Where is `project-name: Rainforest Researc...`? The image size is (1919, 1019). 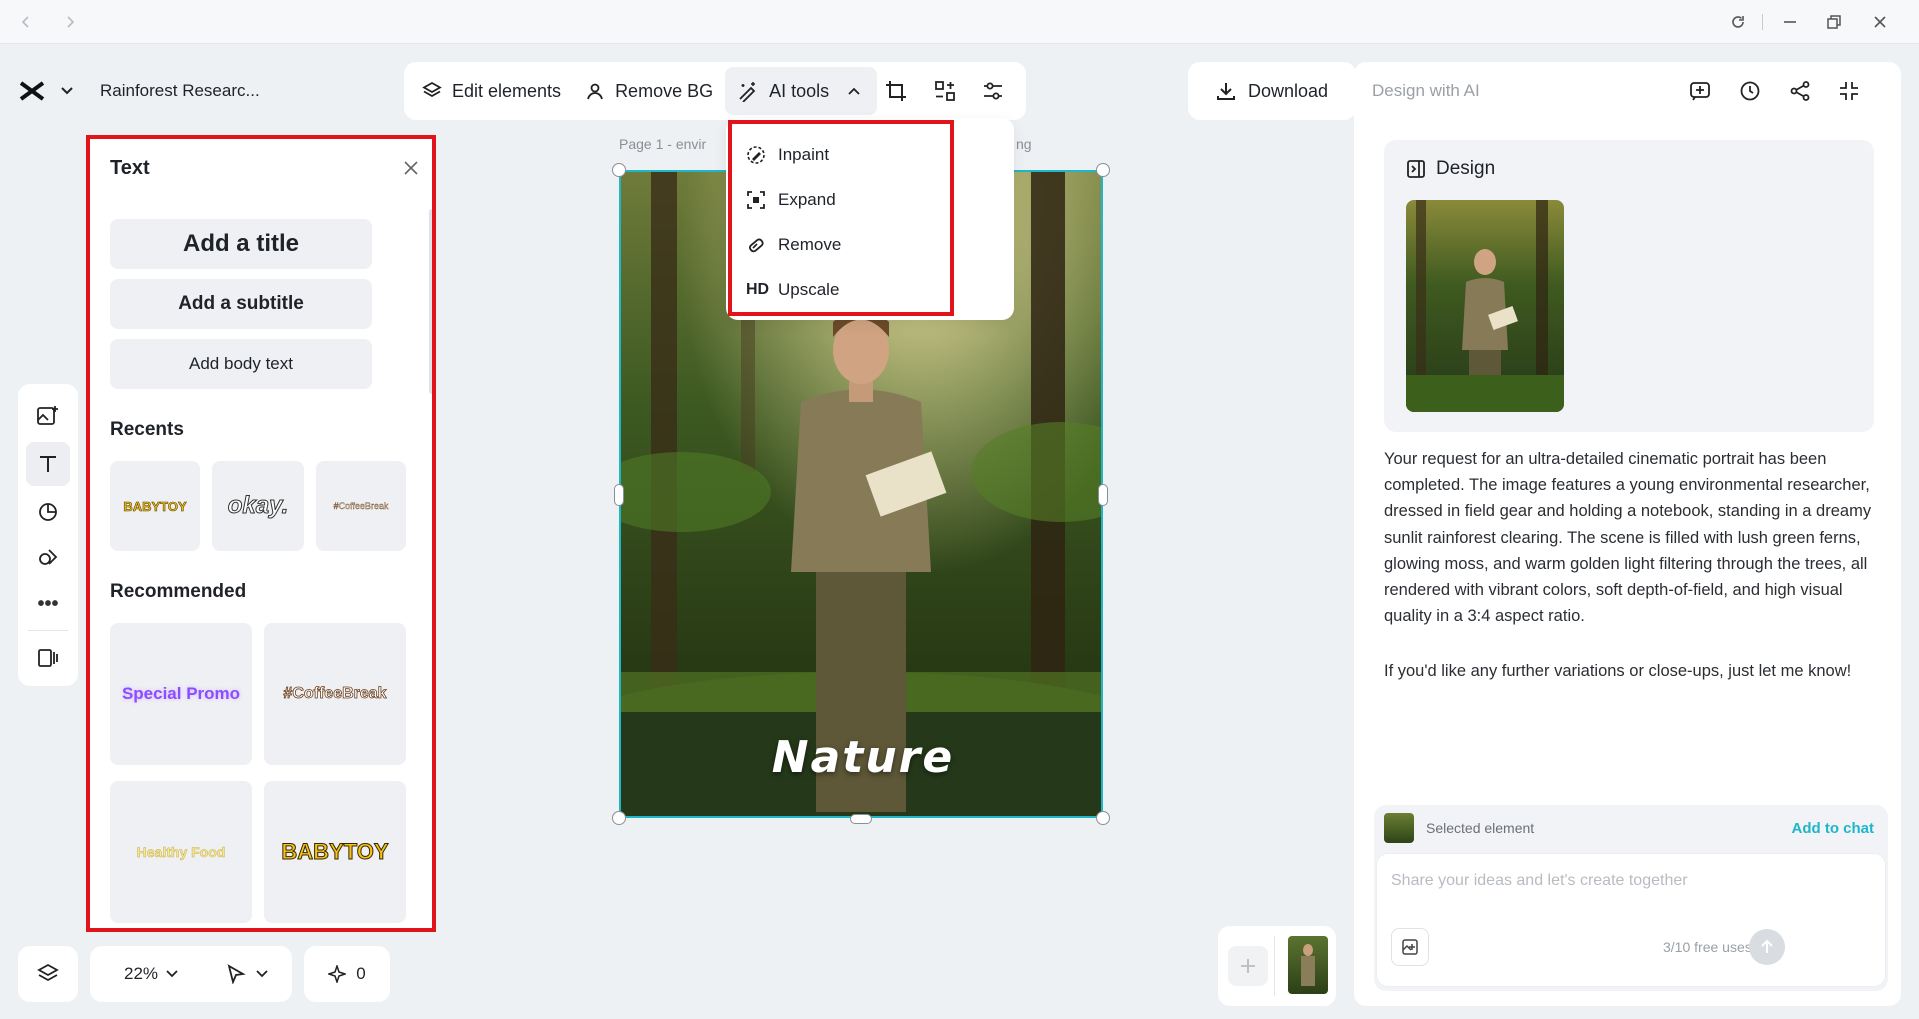
project-name: Rainforest Researc... is located at coordinates (180, 91).